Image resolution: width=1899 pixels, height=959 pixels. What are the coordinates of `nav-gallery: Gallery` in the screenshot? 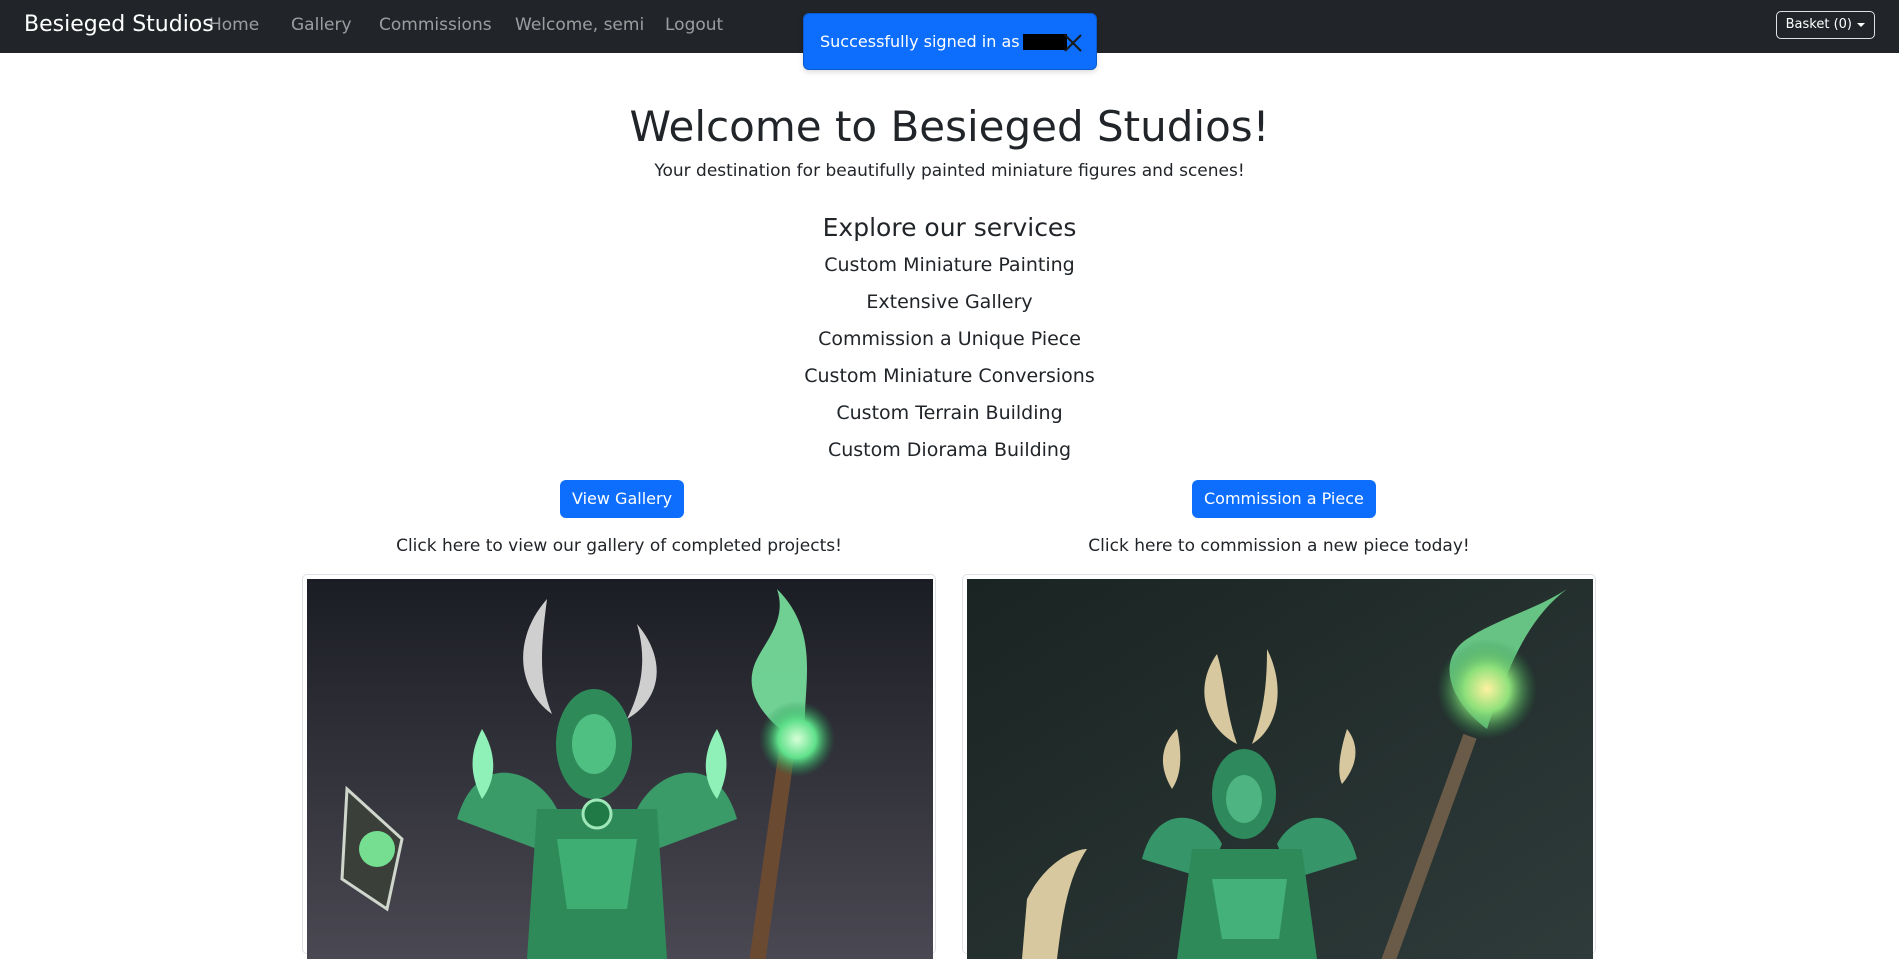 It's located at (321, 25).